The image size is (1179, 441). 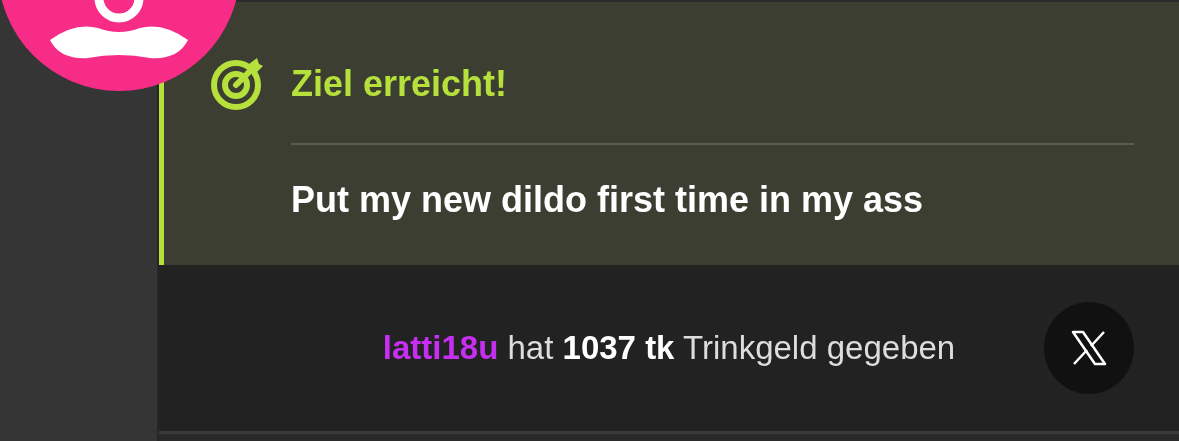 I want to click on tip-message: latti18u hat 1037 tk Trinkgeld gegeben, so click(x=669, y=347).